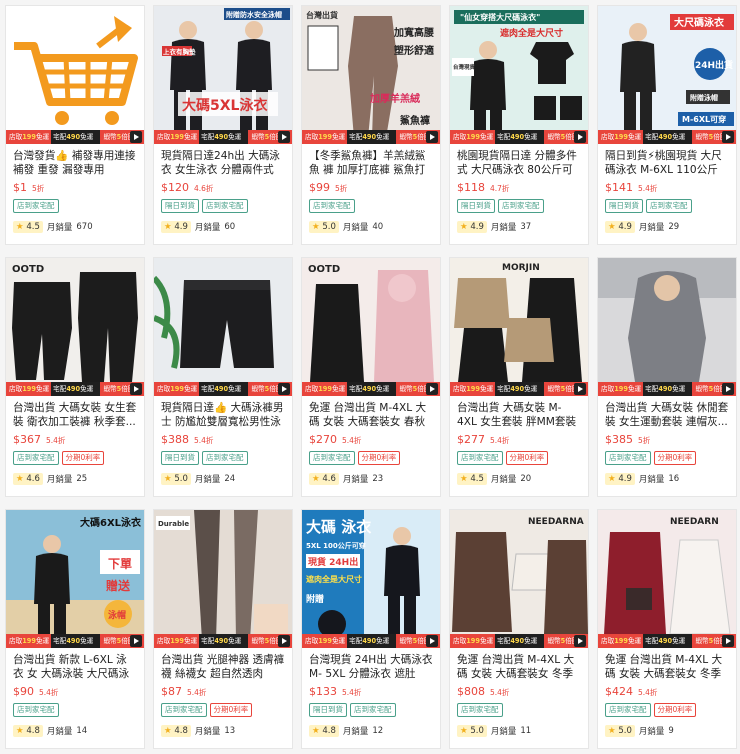 The image size is (740, 754). Describe the element at coordinates (28, 227) in the screenshot. I see `rating-badge: ★ 4.5` at that location.